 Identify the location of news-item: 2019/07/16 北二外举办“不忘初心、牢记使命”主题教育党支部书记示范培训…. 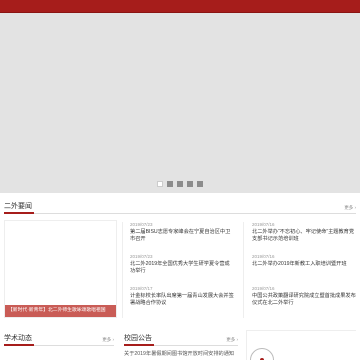
(304, 238).